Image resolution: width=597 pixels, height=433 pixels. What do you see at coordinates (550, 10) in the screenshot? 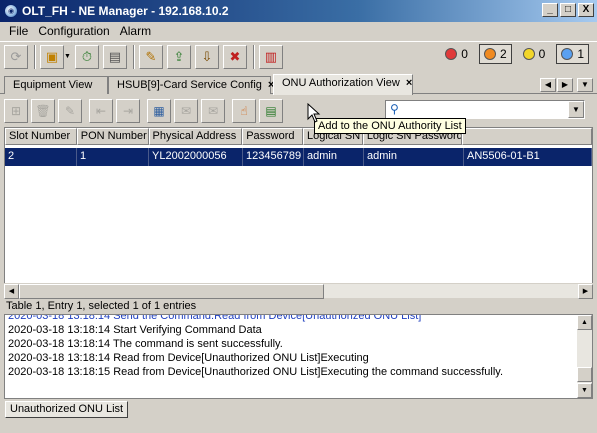
I see `minimize-button: _` at bounding box center [550, 10].